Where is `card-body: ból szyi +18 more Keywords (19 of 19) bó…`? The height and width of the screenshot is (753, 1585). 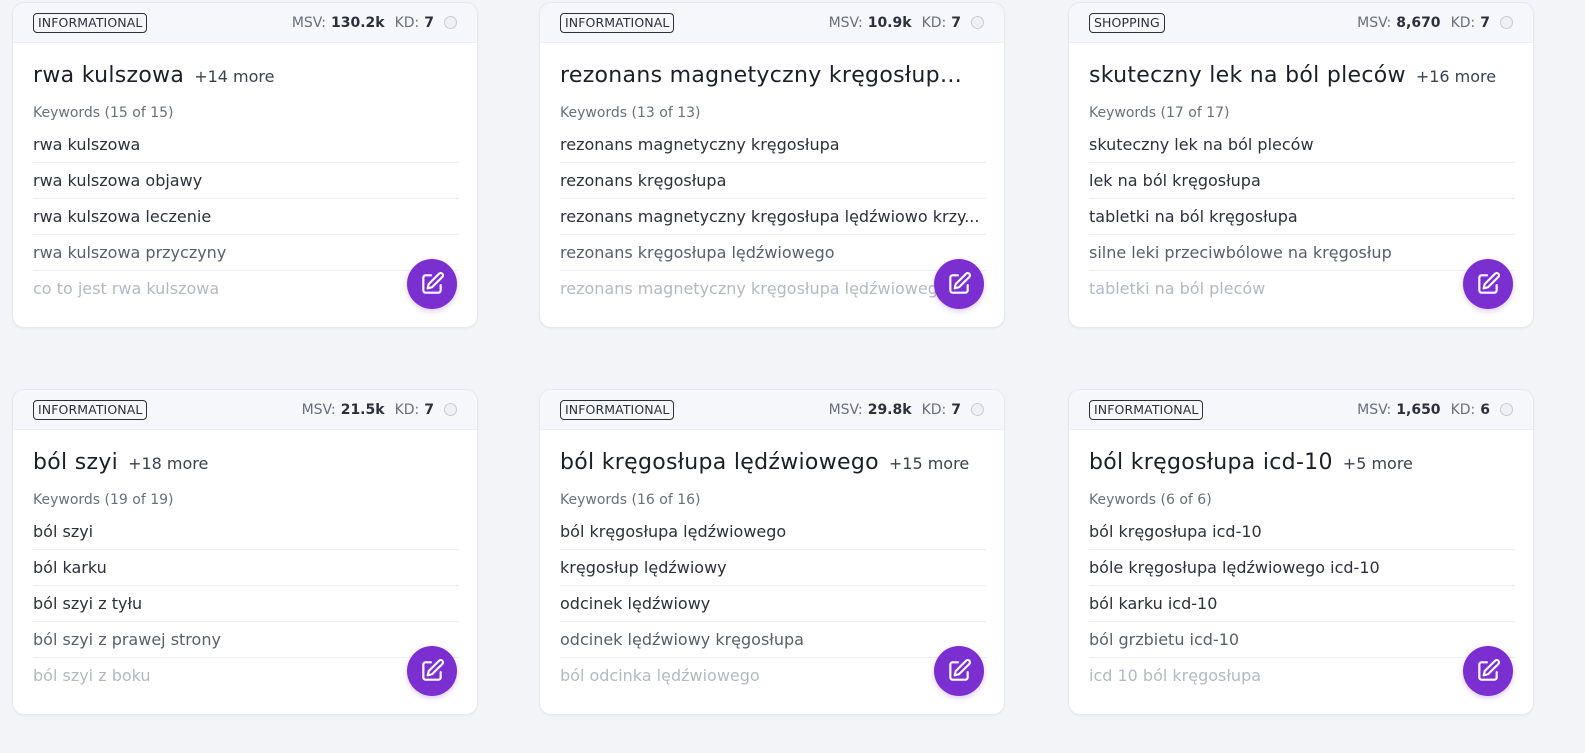
card-body: ból szyi +18 more Keywords (19 of 19) bó… is located at coordinates (245, 561).